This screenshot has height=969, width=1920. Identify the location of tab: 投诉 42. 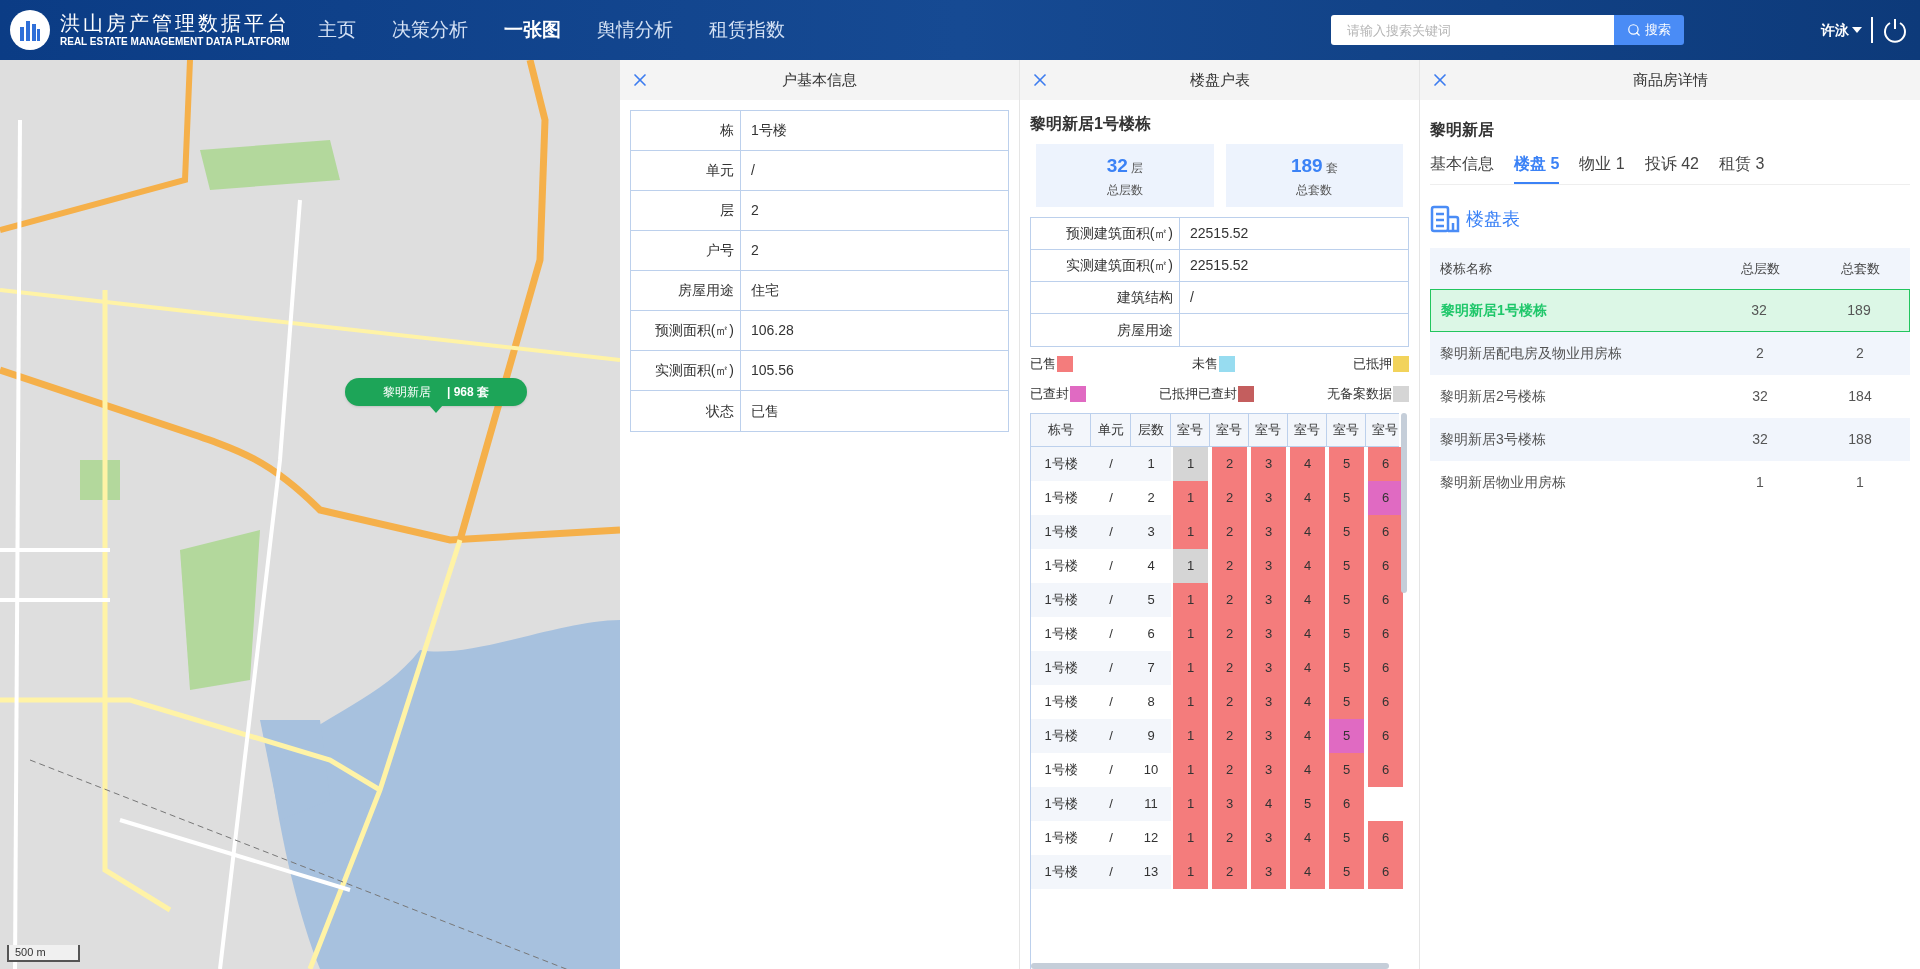
(1671, 168).